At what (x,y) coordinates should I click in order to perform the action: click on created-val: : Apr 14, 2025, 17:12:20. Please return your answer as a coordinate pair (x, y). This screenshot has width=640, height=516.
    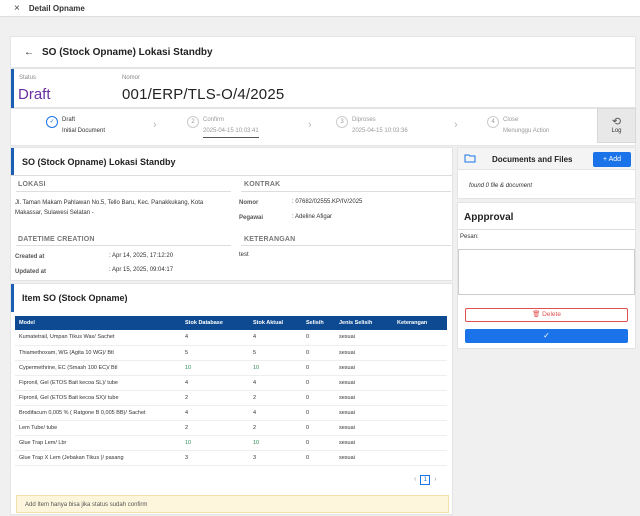
    Looking at the image, I should click on (141, 256).